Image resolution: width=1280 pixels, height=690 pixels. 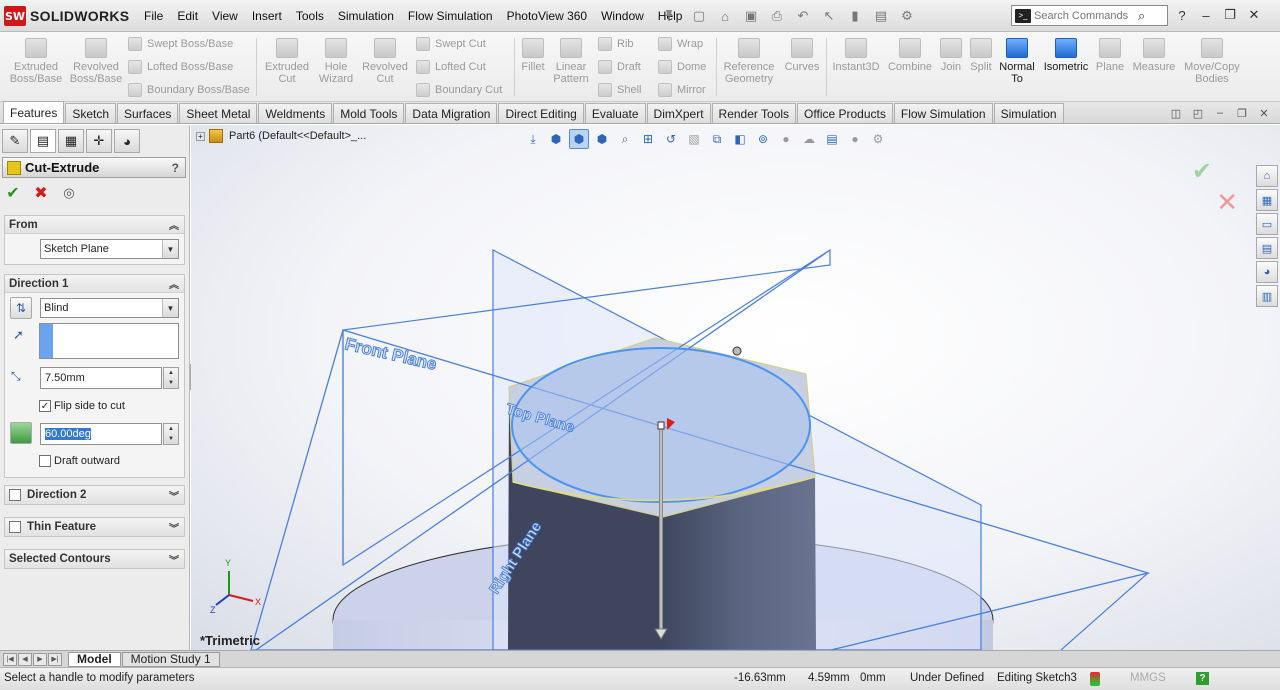 I want to click on spin-up-icon: ▲, so click(x=171, y=429).